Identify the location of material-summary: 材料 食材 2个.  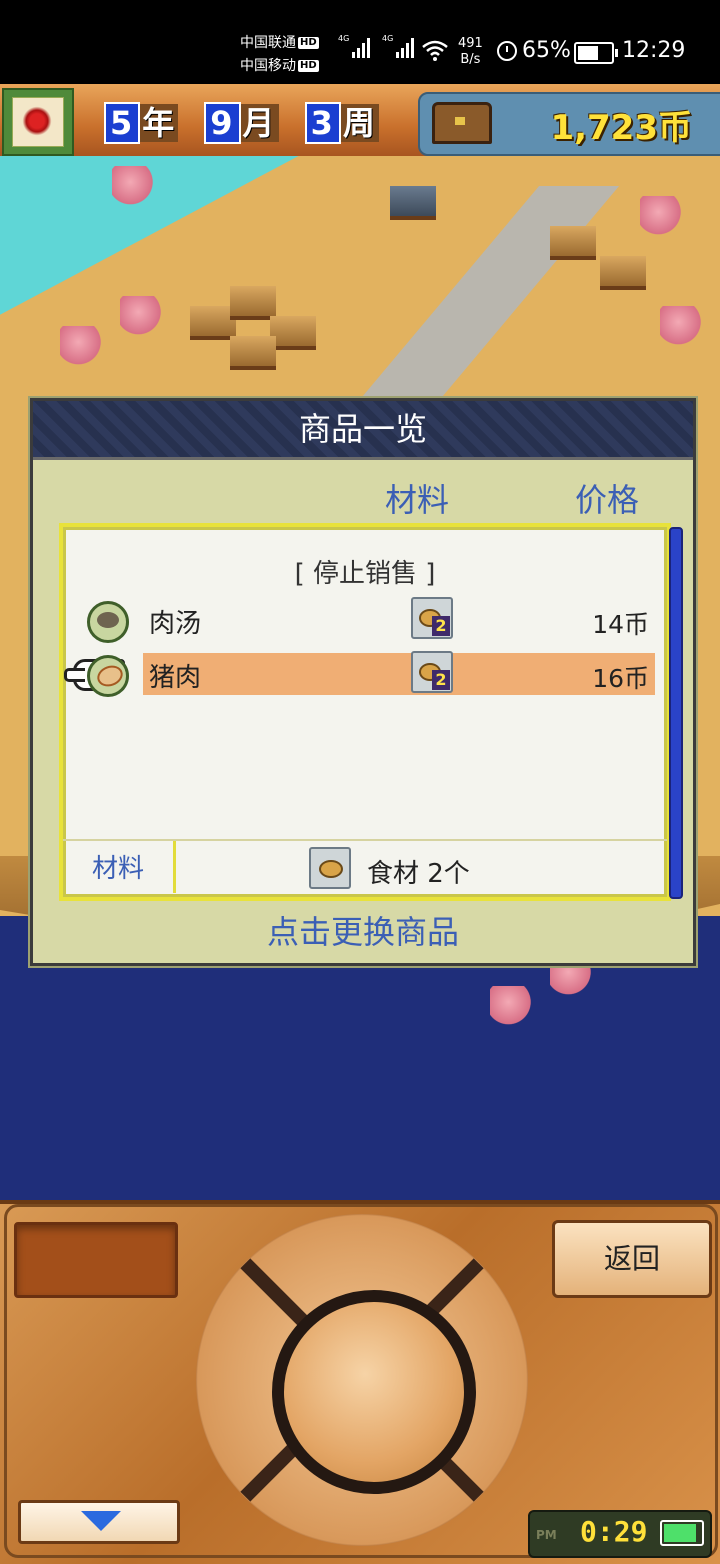
(365, 866).